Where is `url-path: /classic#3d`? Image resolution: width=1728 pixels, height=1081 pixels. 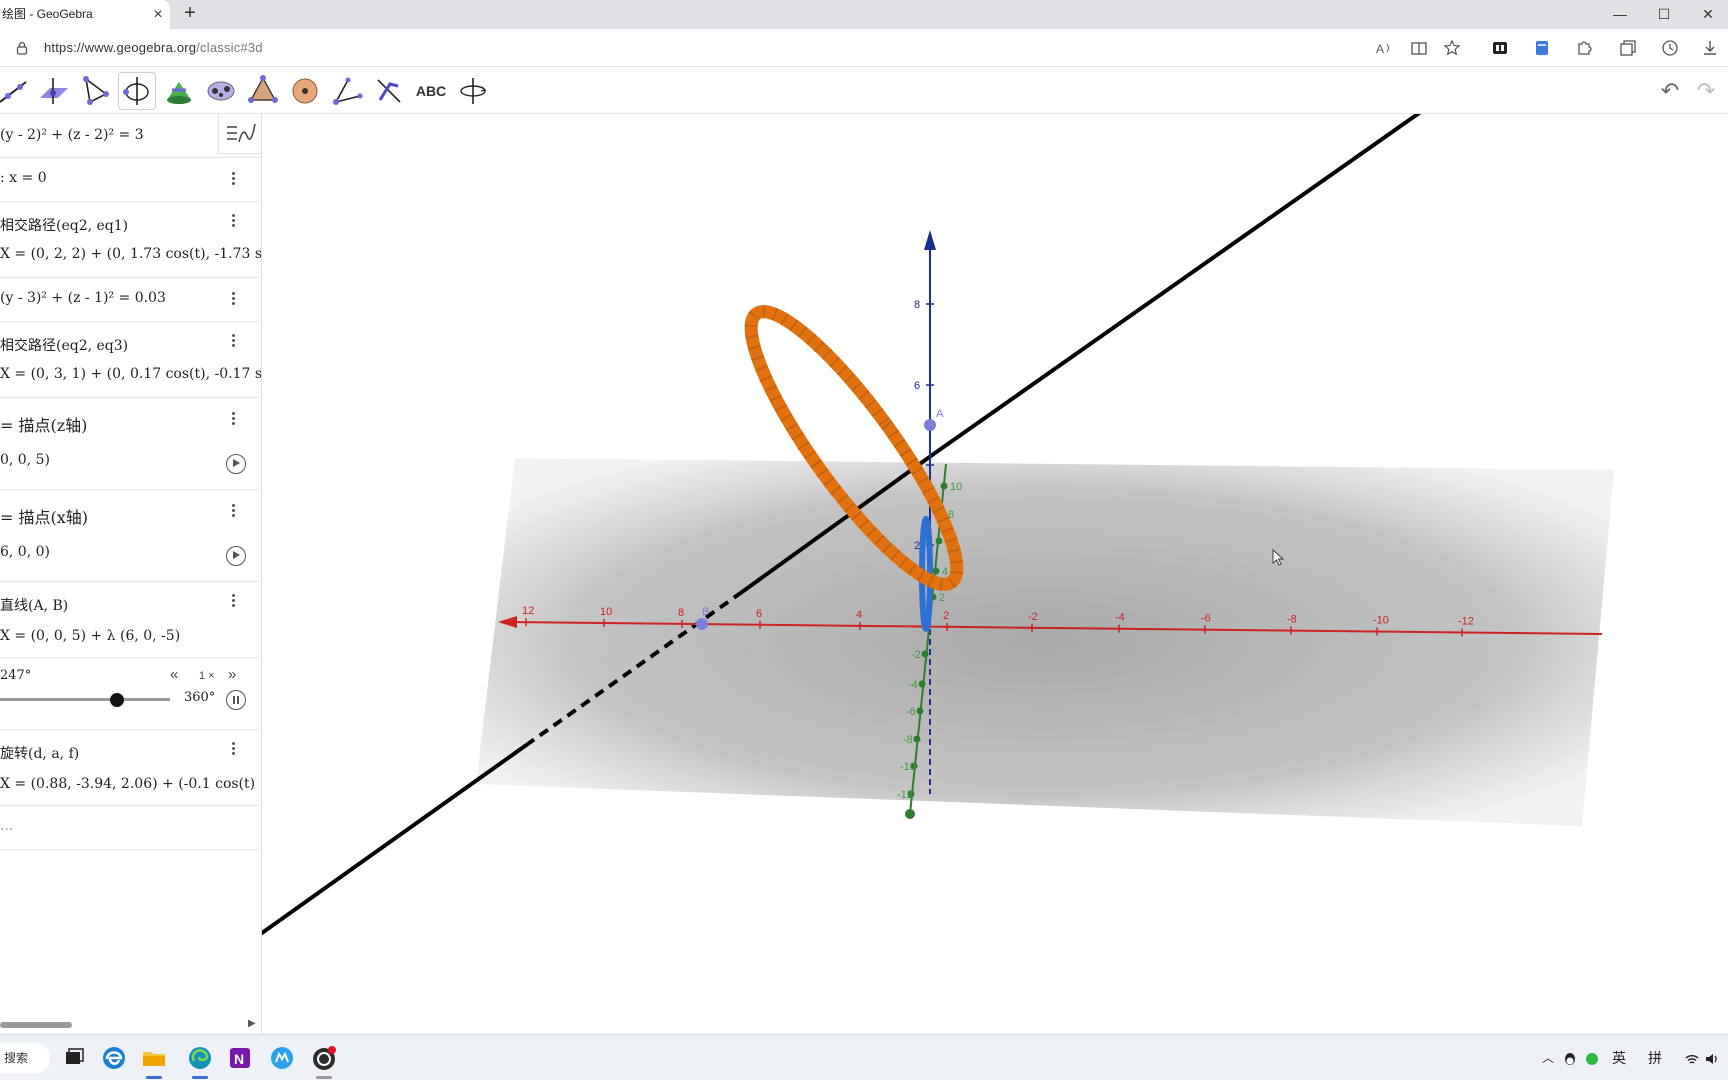
url-path: /classic#3d is located at coordinates (229, 47).